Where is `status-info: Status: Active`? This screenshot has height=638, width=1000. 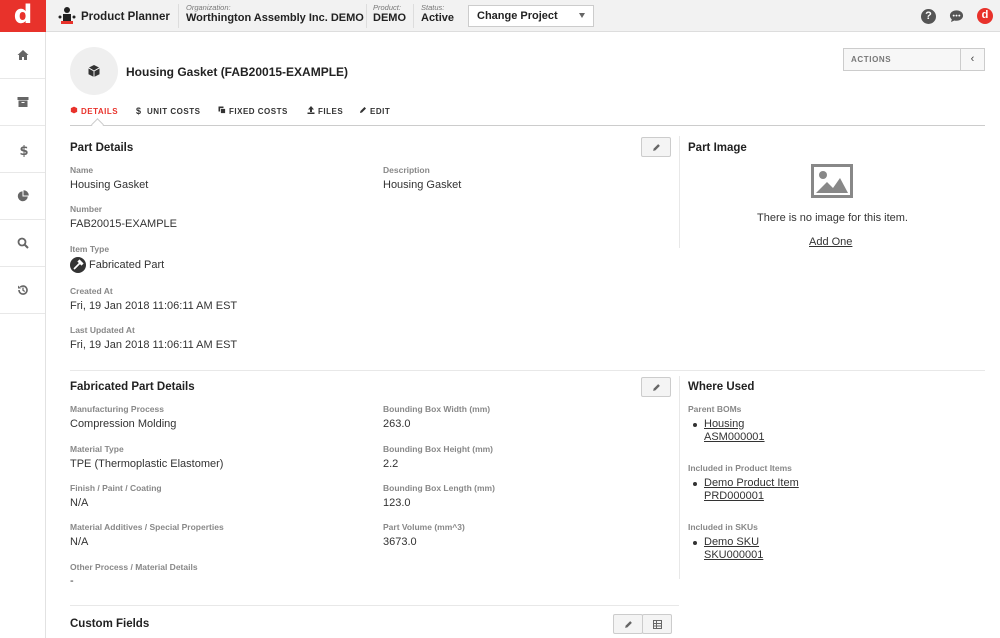 status-info: Status: Active is located at coordinates (437, 14).